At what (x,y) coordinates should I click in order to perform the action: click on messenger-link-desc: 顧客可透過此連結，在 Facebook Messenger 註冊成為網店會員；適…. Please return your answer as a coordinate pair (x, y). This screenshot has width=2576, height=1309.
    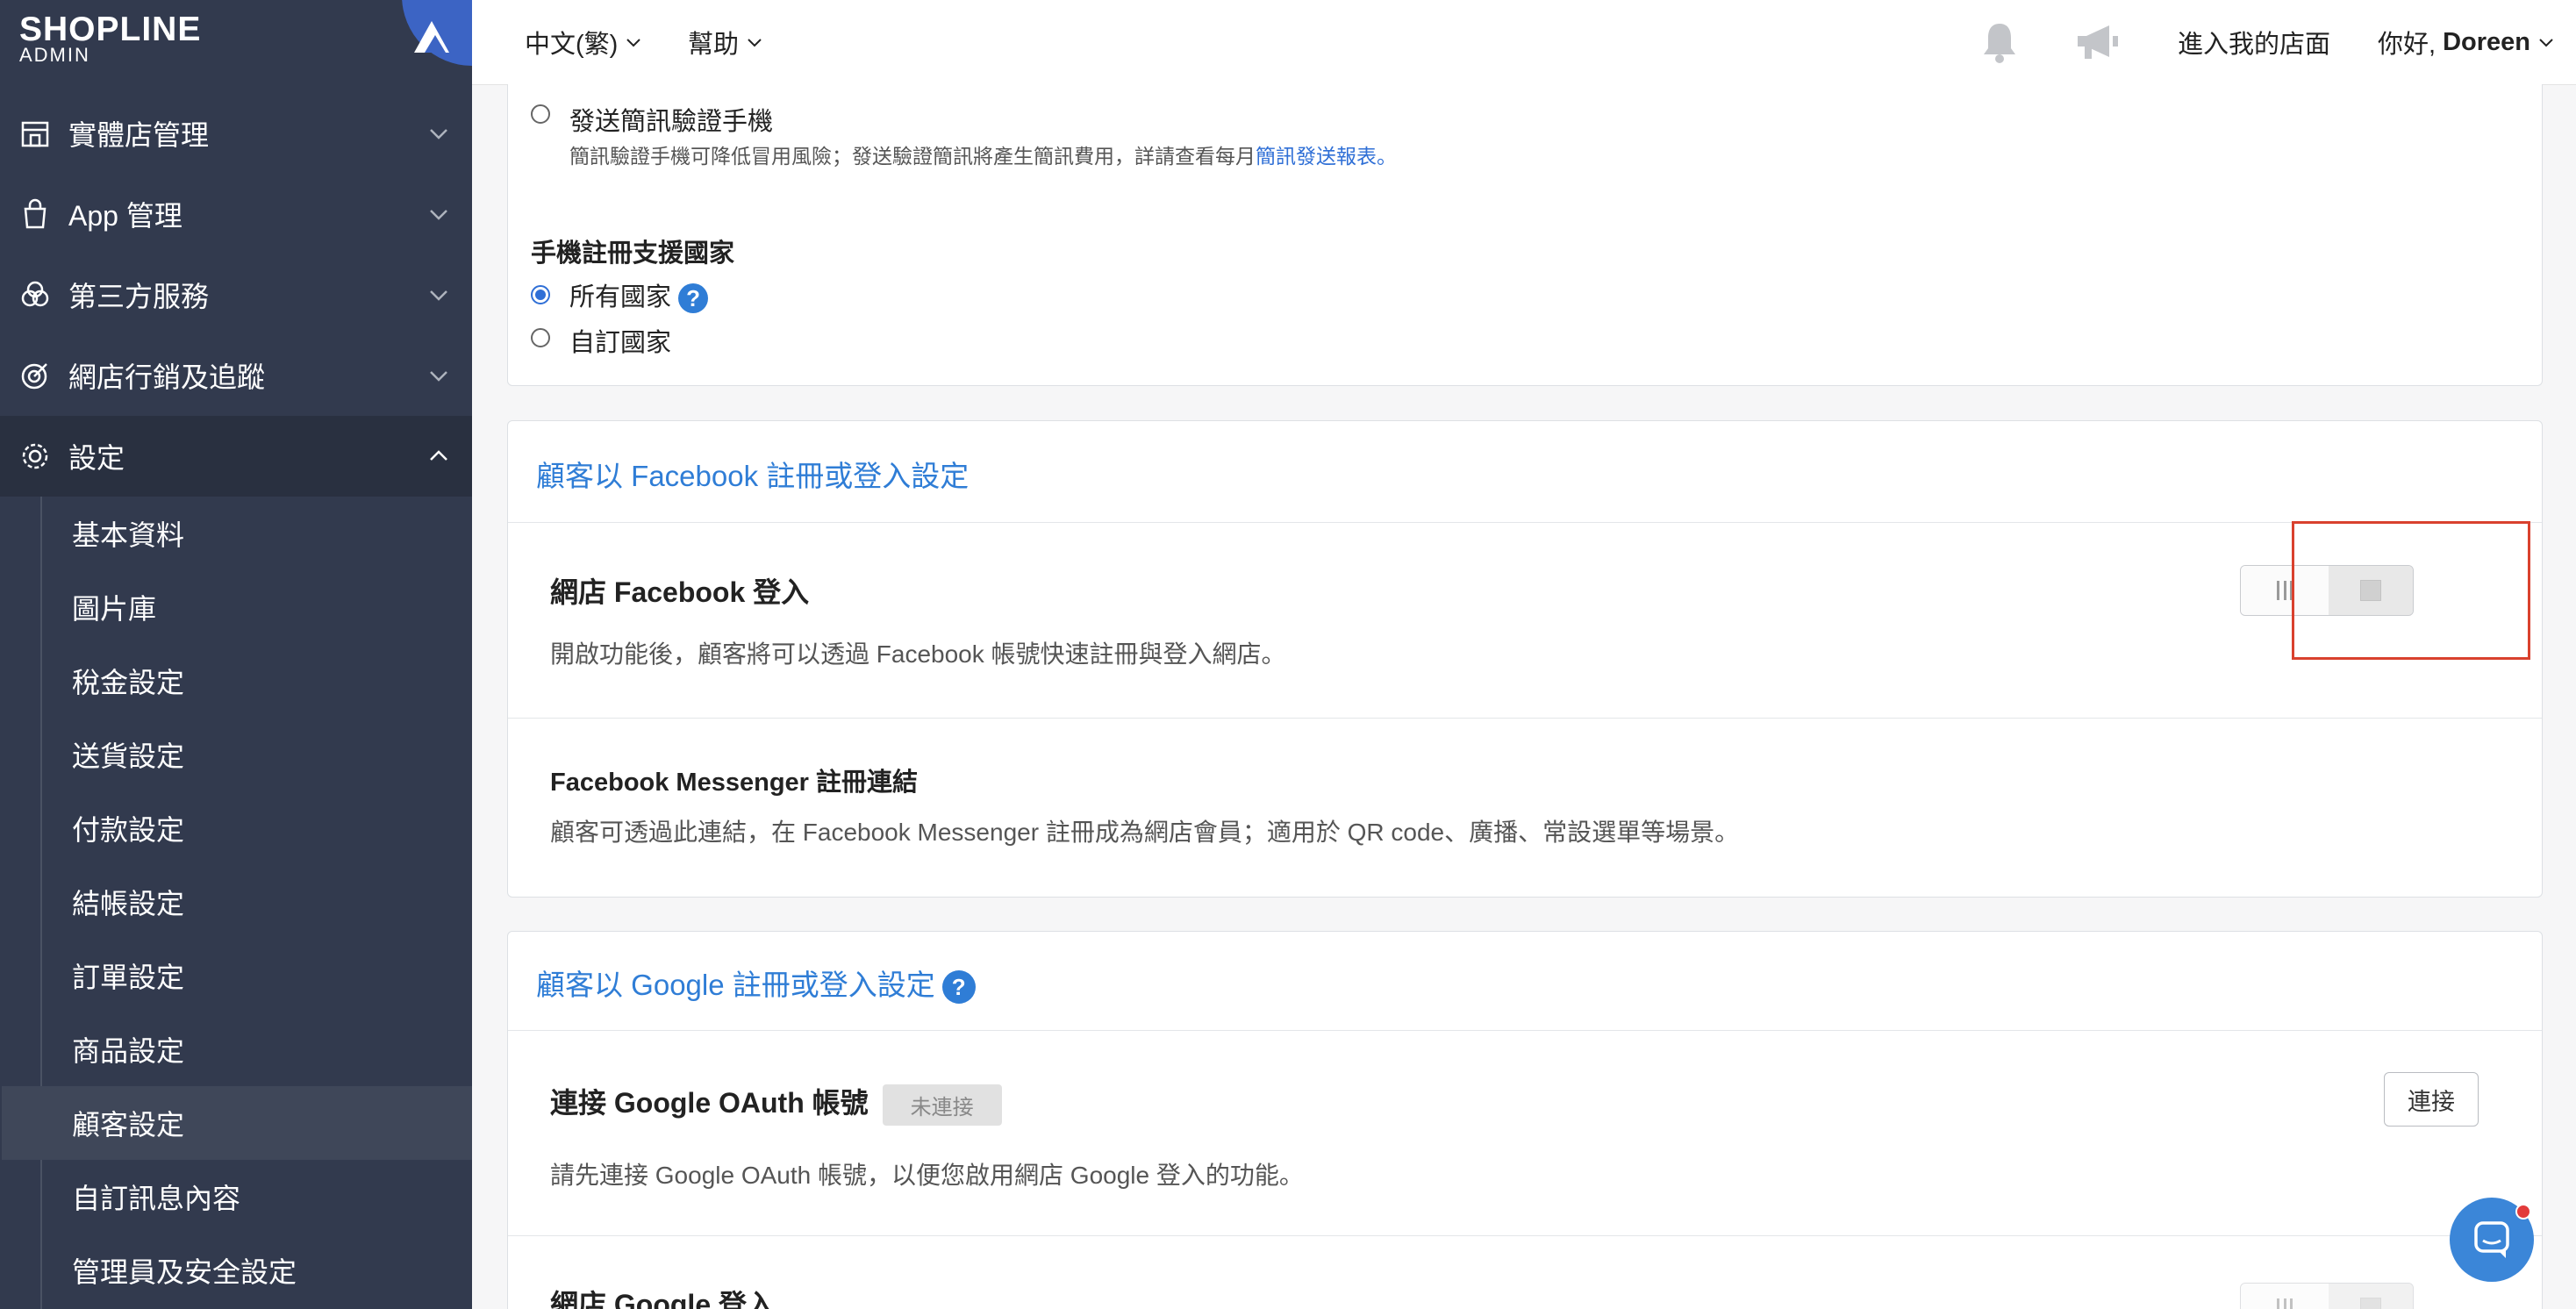
    Looking at the image, I should click on (1145, 832).